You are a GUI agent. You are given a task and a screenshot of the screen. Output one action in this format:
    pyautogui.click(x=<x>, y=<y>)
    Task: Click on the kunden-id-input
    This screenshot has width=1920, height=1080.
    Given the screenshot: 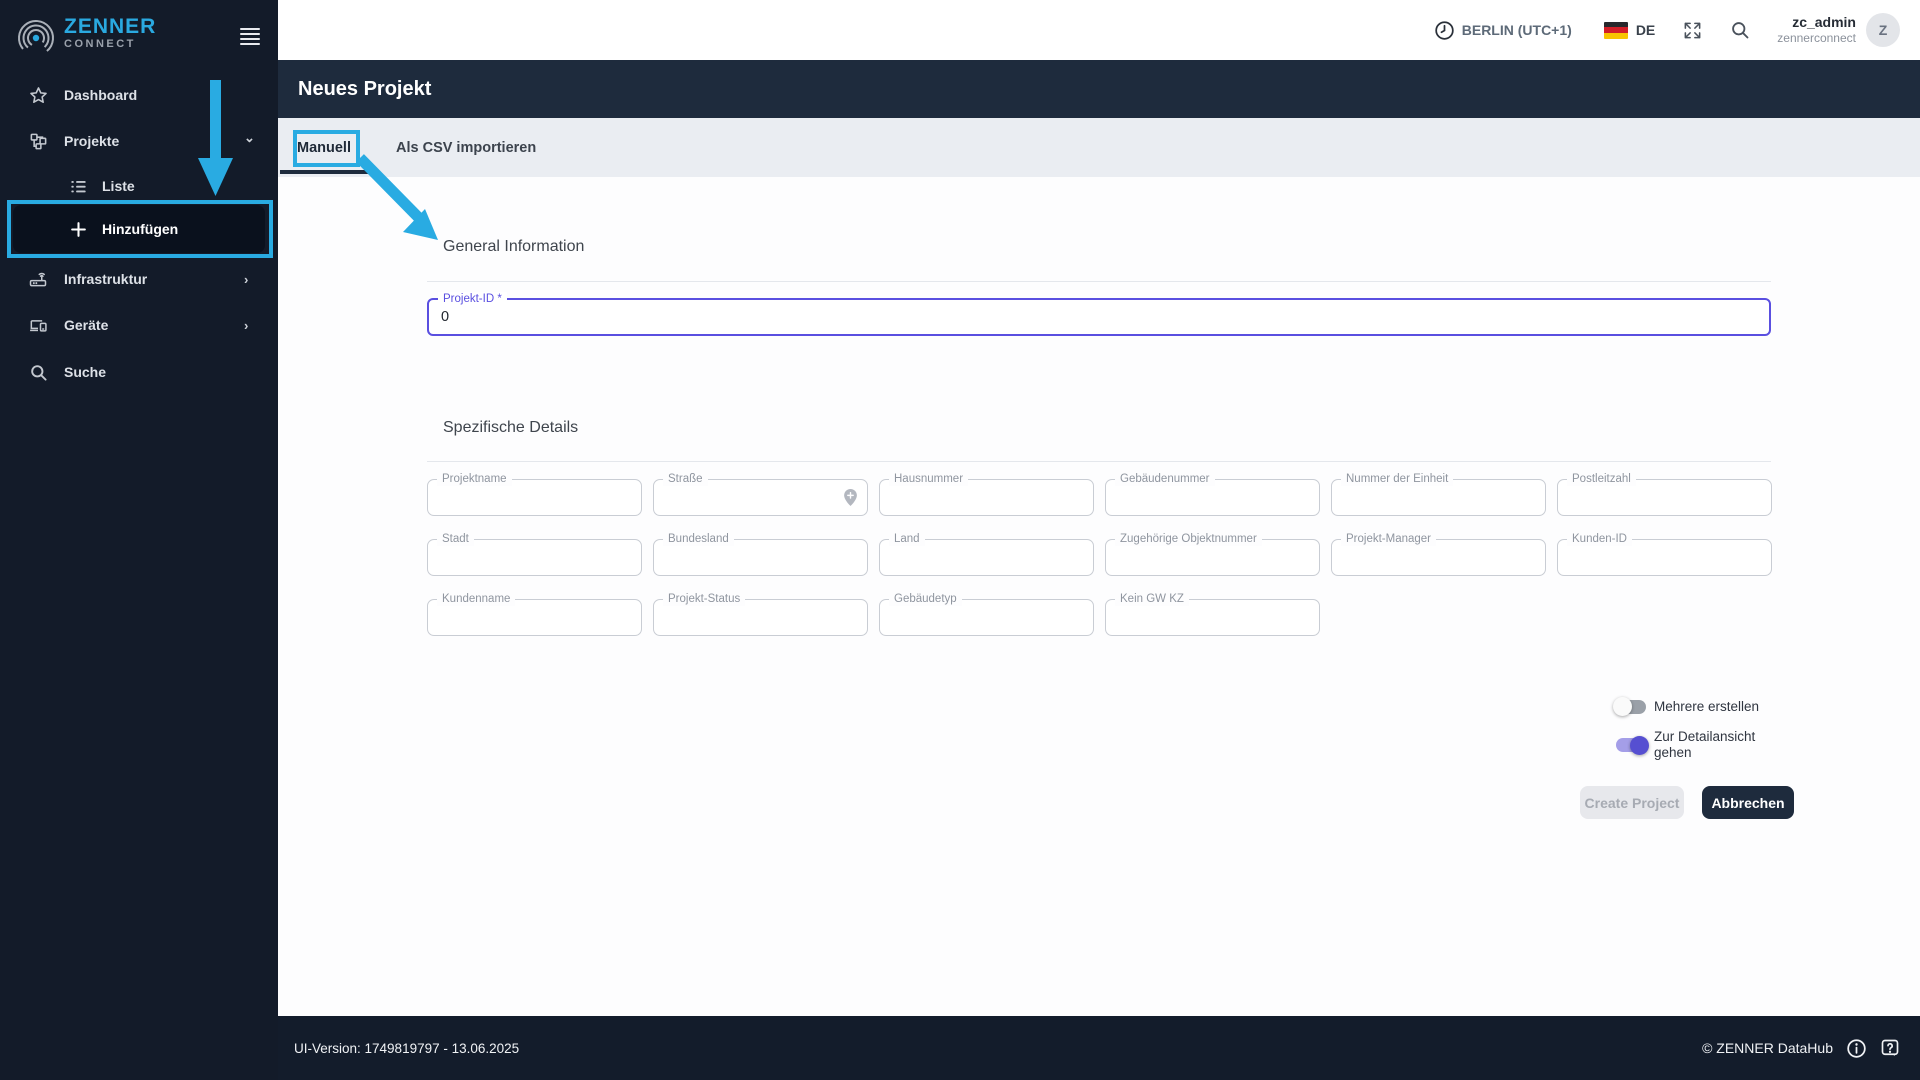 What is the action you would take?
    pyautogui.click(x=1653, y=557)
    